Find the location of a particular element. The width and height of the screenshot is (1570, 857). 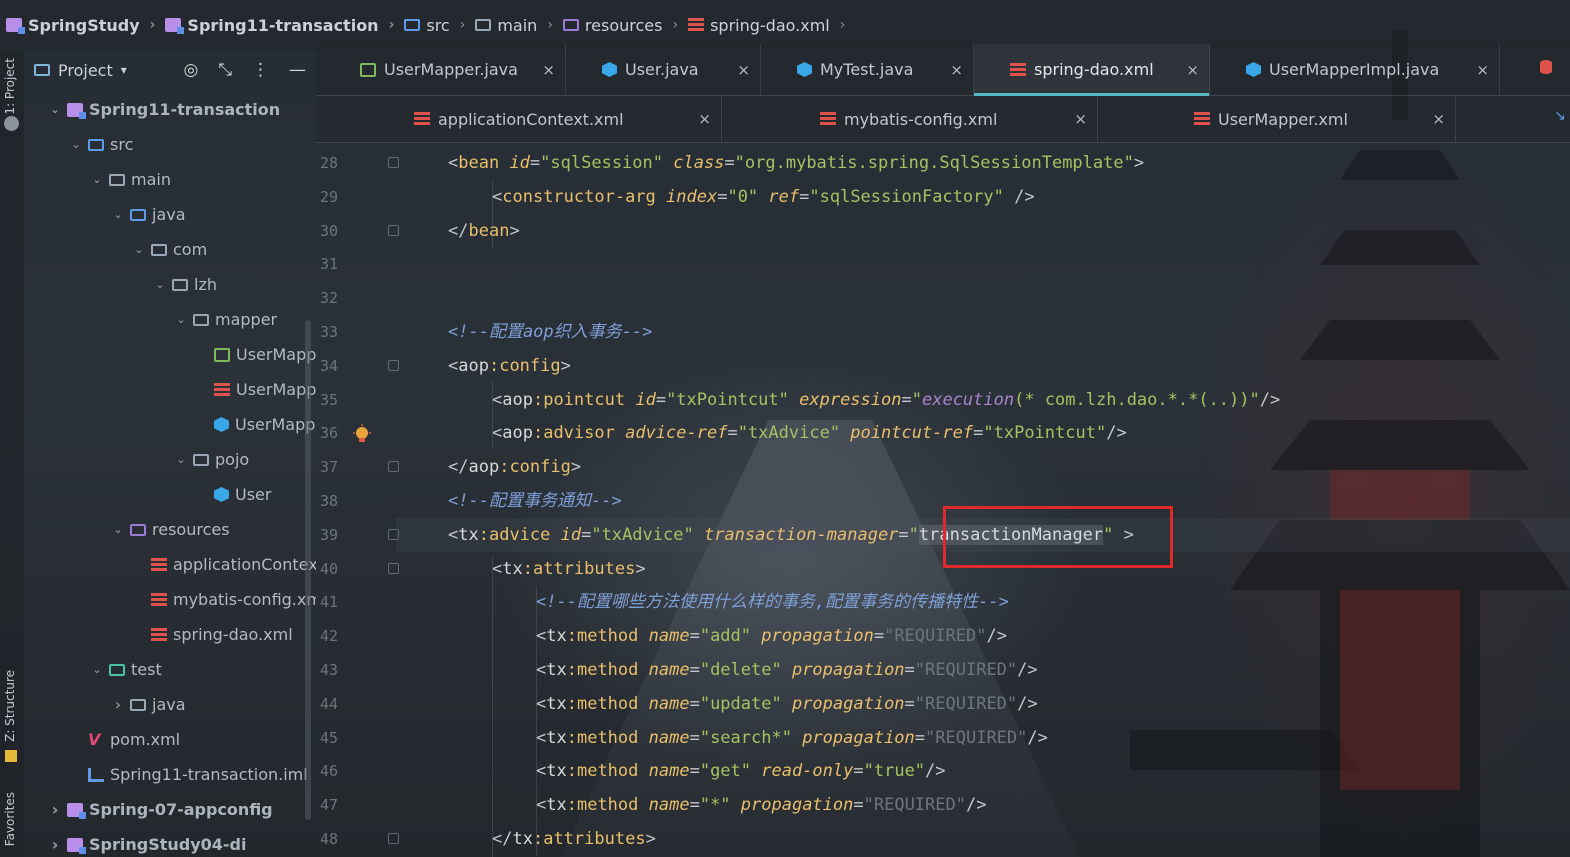

project-view-selector: Project ▾ is located at coordinates (80, 70).